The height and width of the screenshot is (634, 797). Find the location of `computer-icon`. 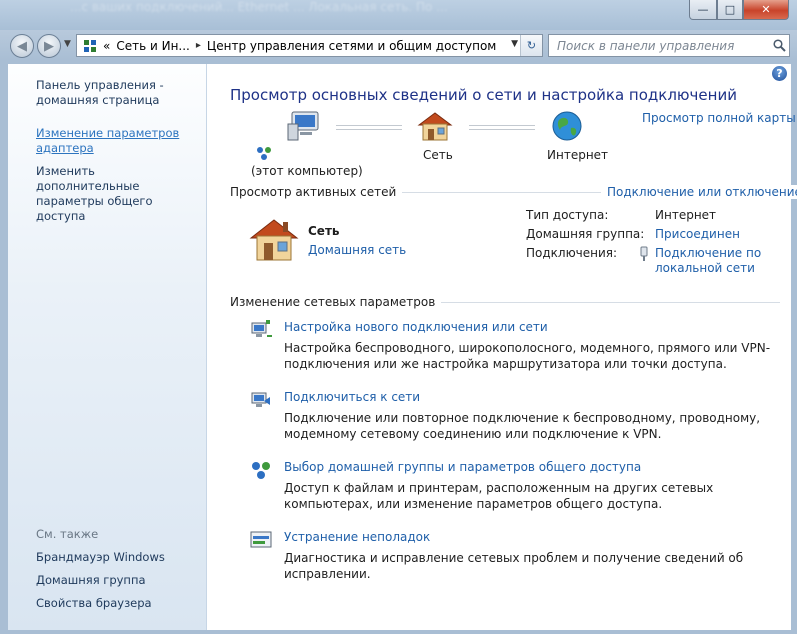

computer-icon is located at coordinates (304, 126).